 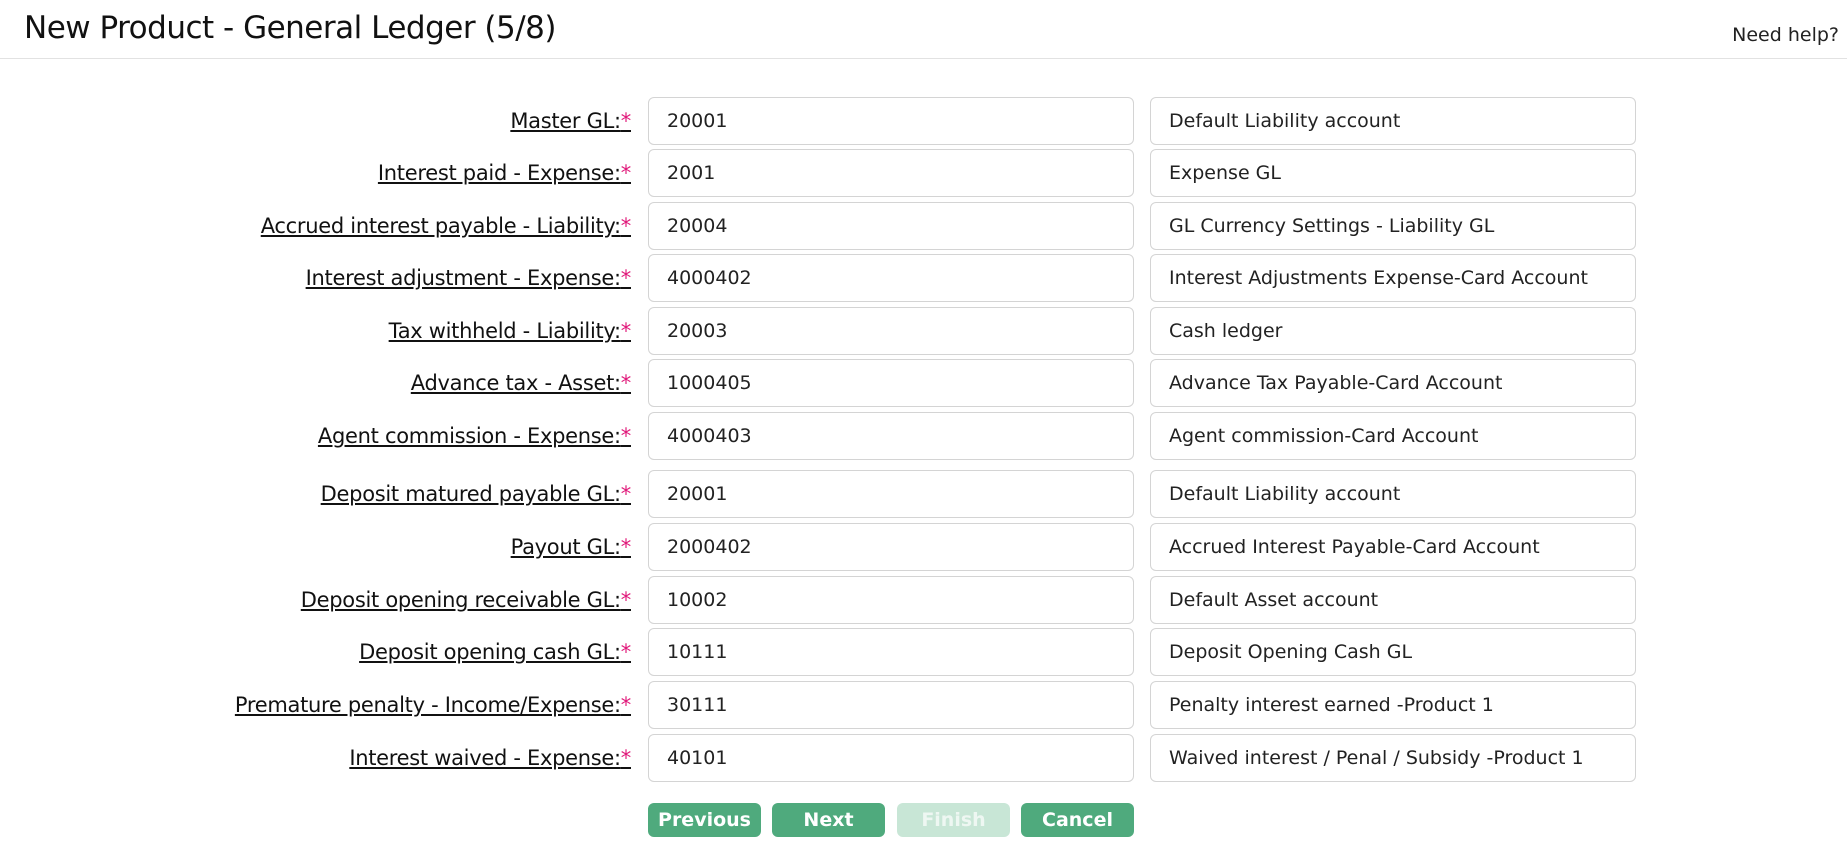 What do you see at coordinates (1393, 383) in the screenshot?
I see `advance-tax-description: Advance Tax Payable-Card Account` at bounding box center [1393, 383].